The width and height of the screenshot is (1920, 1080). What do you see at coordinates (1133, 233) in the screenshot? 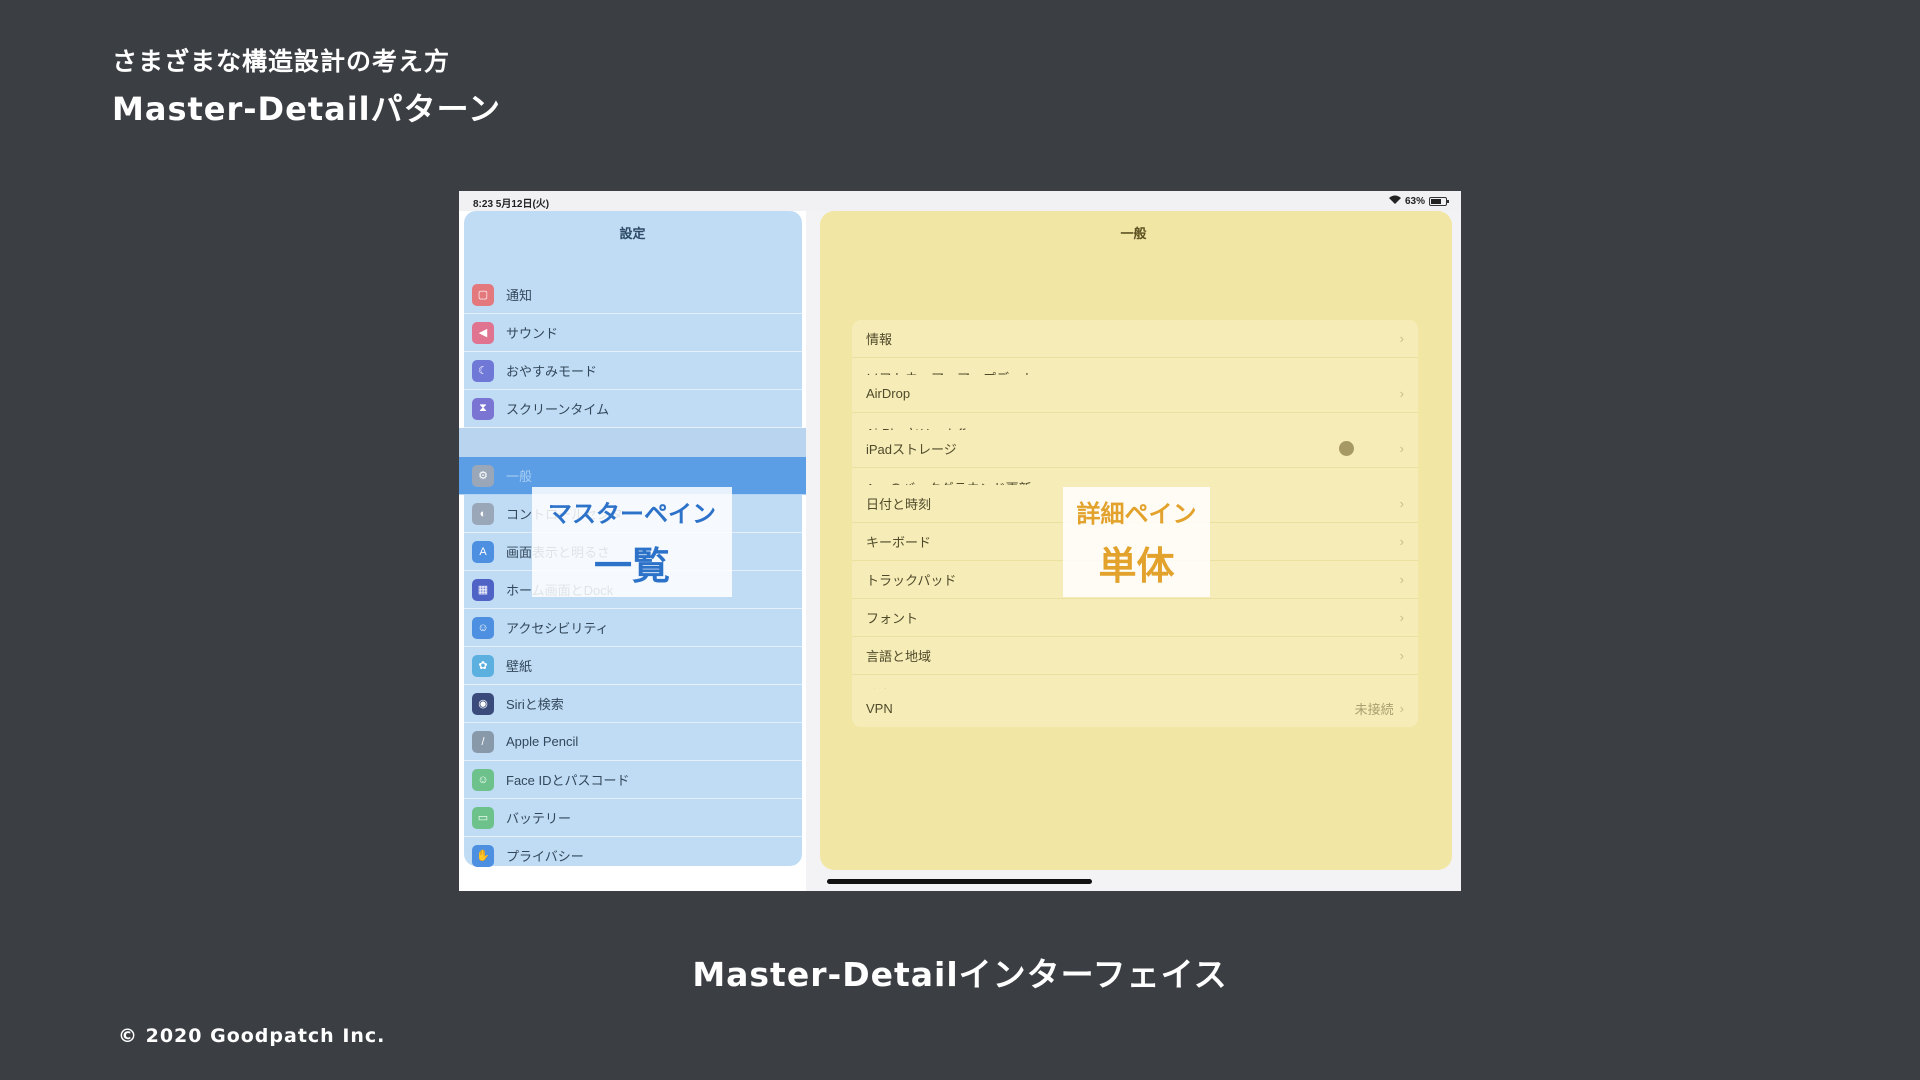
I see `detail-title: 一般` at bounding box center [1133, 233].